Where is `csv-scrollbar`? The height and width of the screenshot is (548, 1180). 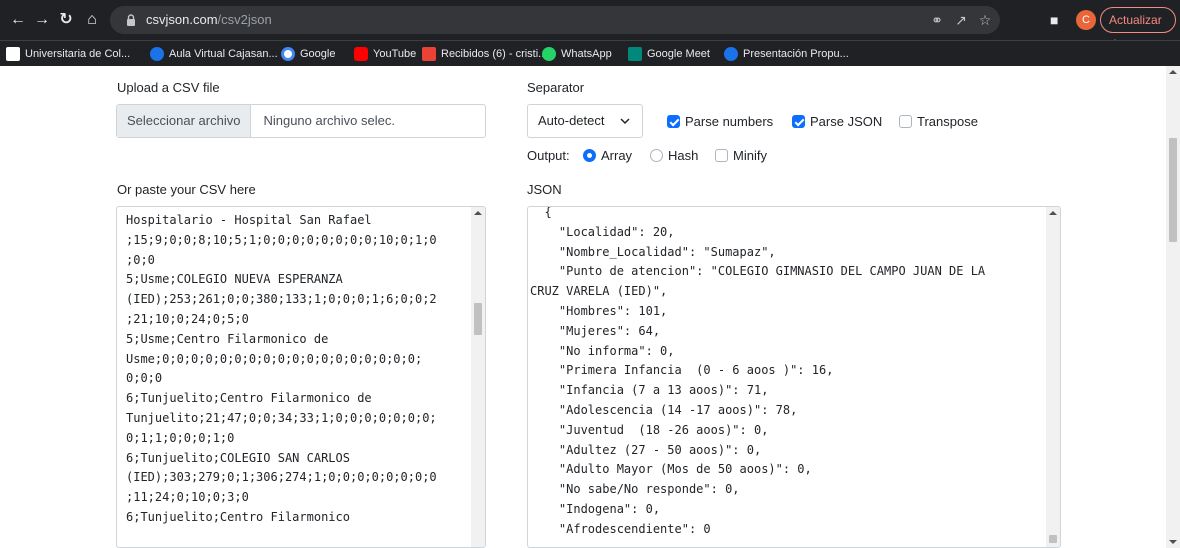 csv-scrollbar is located at coordinates (478, 377).